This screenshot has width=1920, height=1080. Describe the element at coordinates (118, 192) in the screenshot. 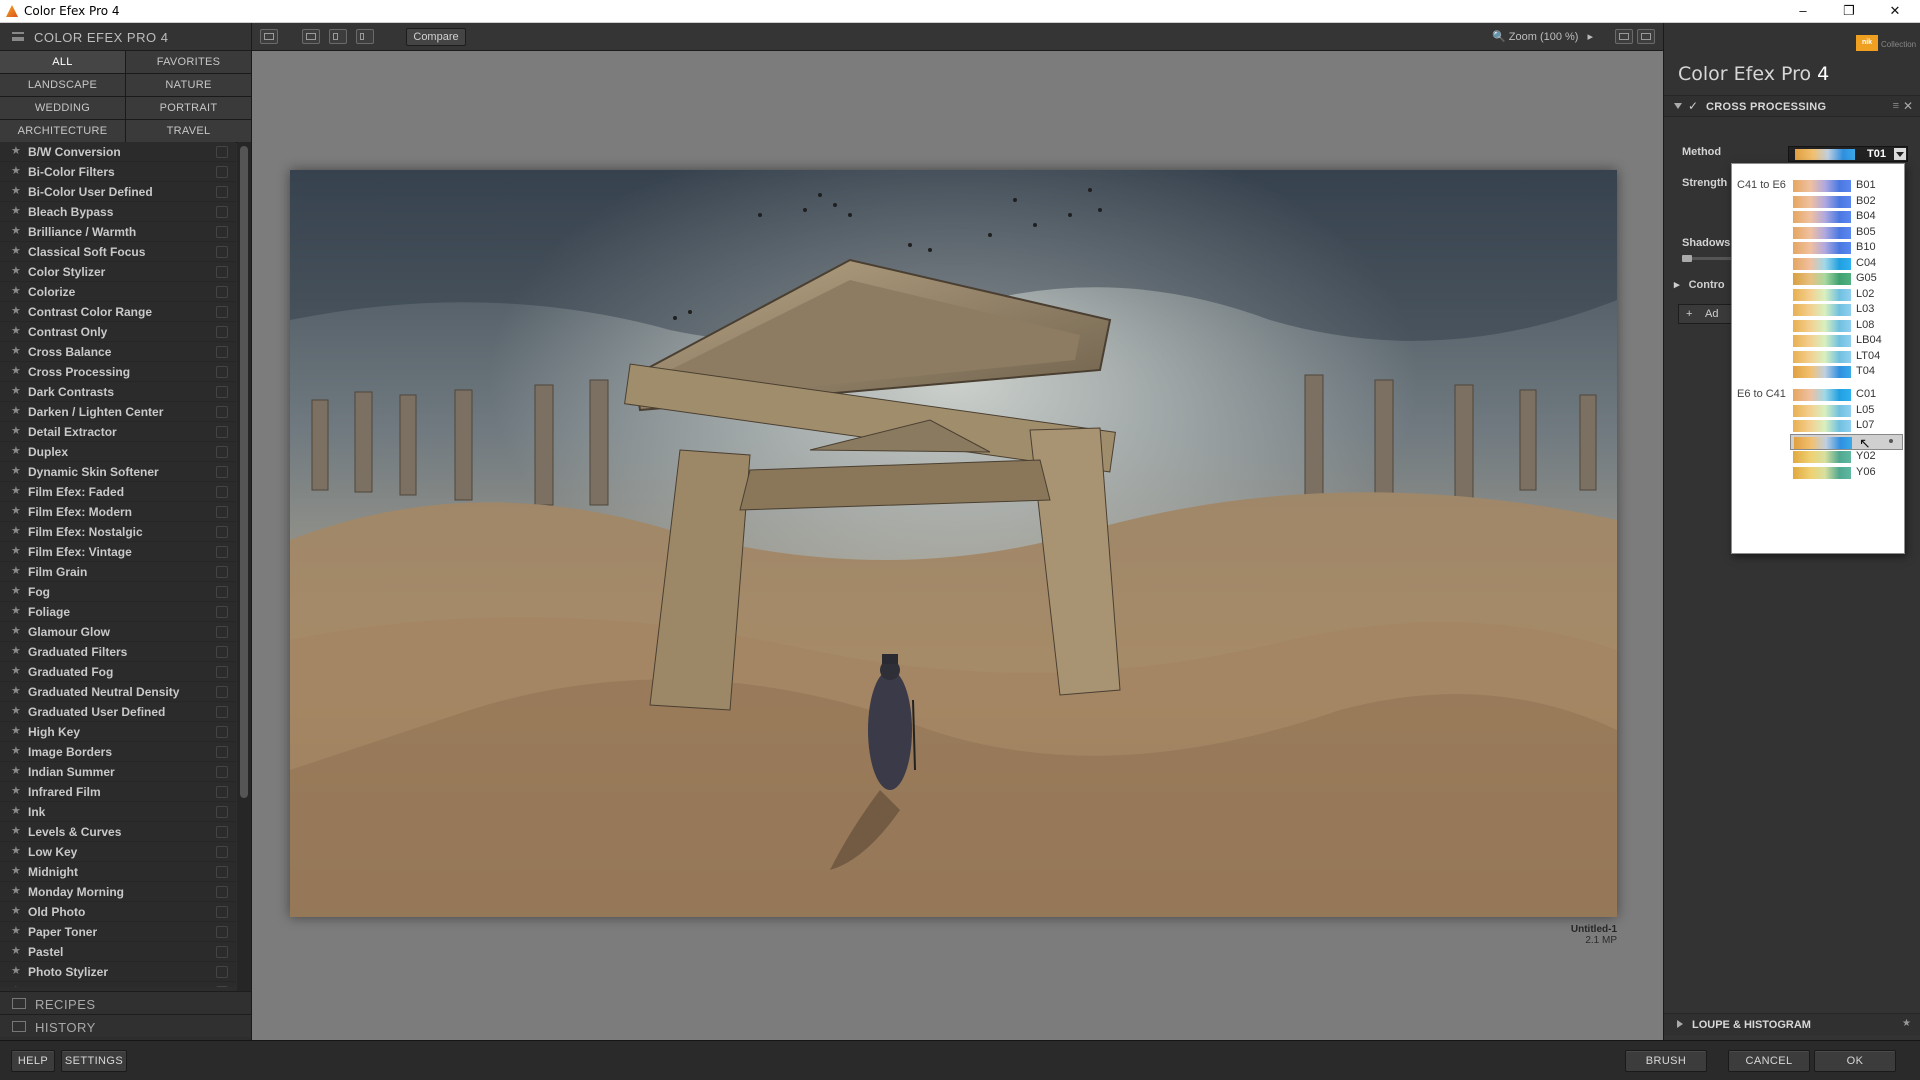

I see `filter-list-item: ★ Bi-Color User Defined` at that location.